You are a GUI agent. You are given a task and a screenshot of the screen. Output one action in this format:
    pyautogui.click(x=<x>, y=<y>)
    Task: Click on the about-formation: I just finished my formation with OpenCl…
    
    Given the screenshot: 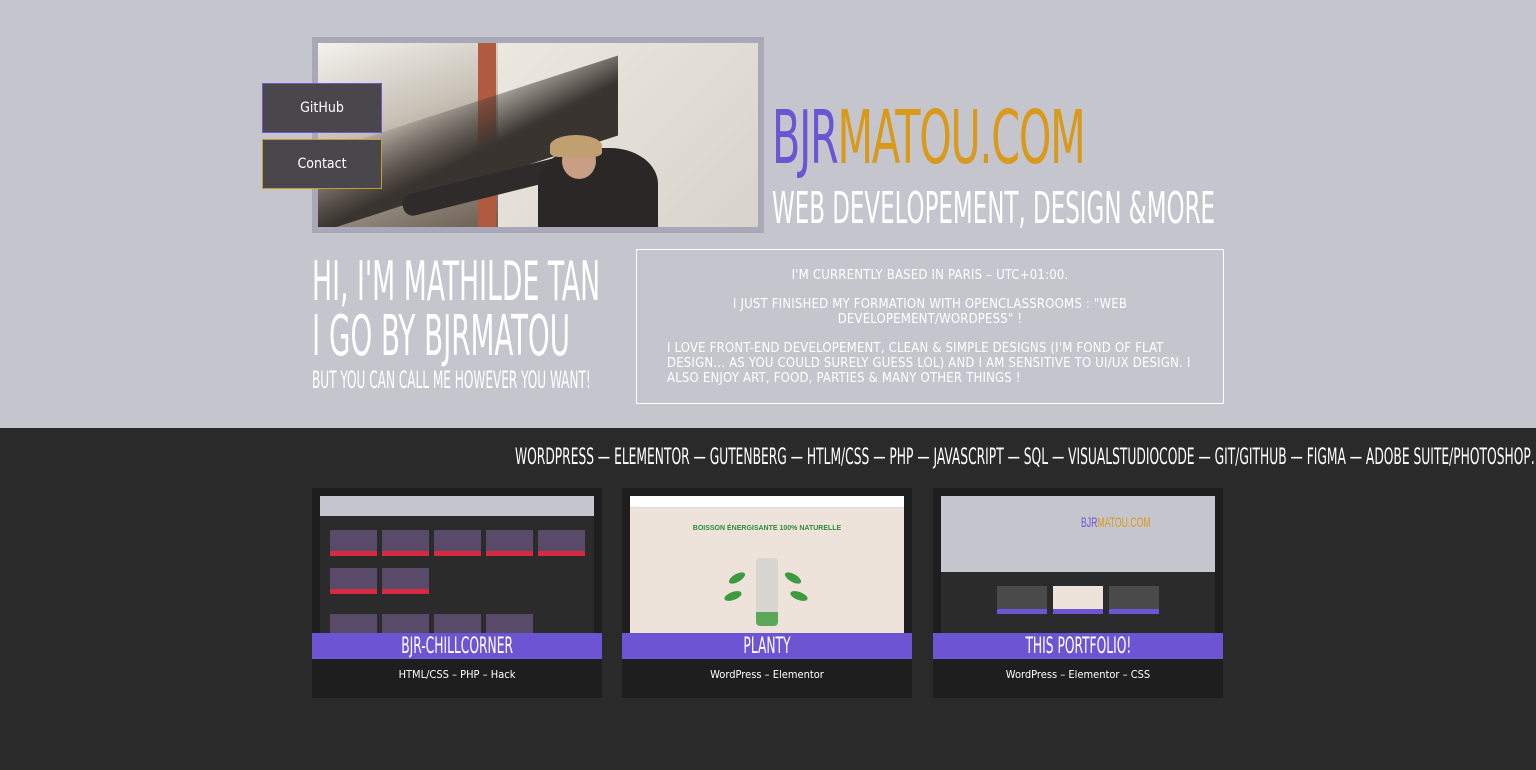 What is the action you would take?
    pyautogui.click(x=930, y=312)
    